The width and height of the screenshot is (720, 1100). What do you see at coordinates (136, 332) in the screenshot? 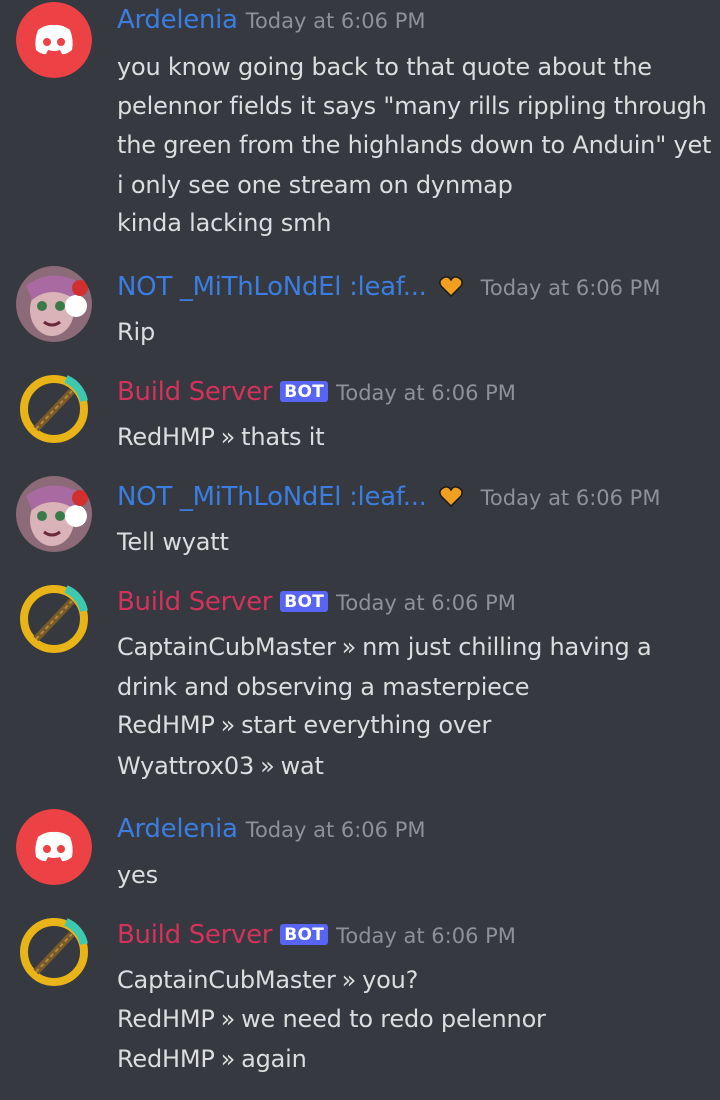
I see `message-line: Rip` at bounding box center [136, 332].